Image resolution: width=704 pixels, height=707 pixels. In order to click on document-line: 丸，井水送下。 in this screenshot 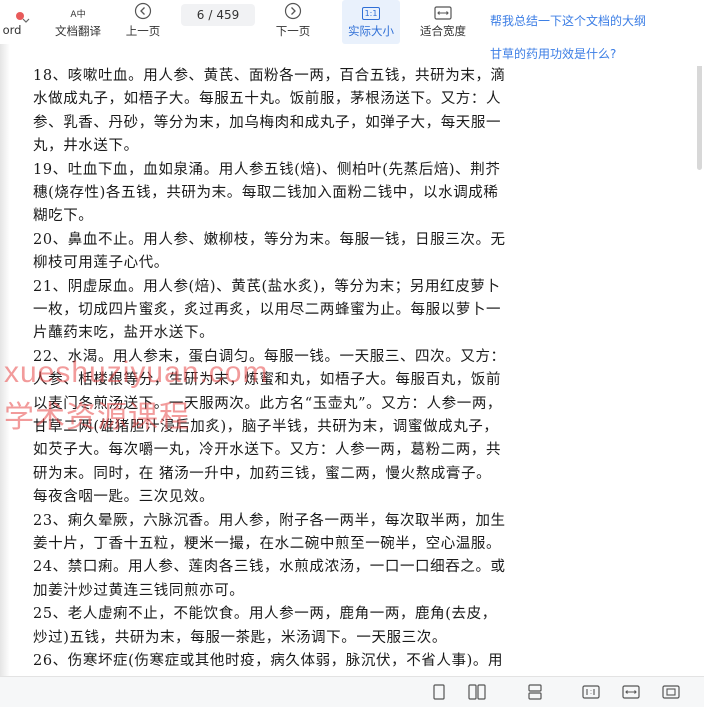, I will do `click(86, 146)`.